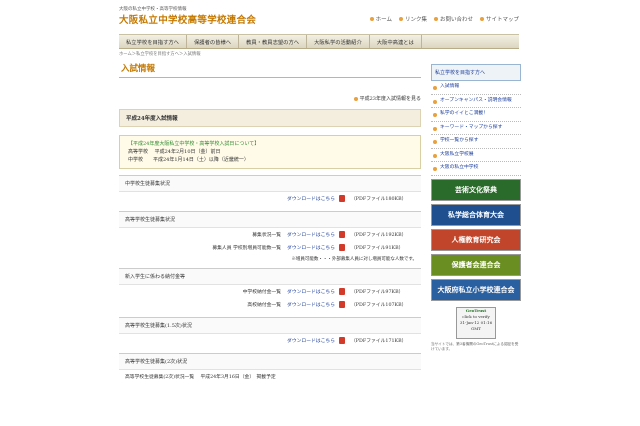 Image resolution: width=640 pixels, height=426 pixels. I want to click on row-label: 中学校納付金一覧, so click(262, 292).